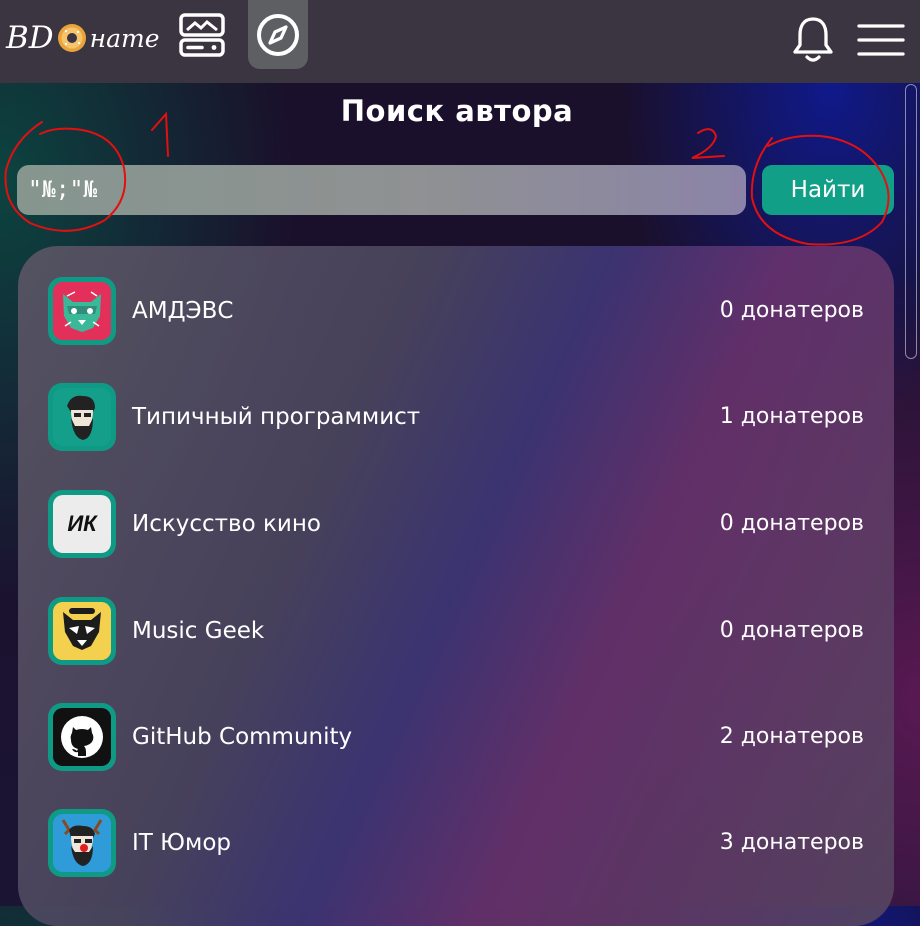  What do you see at coordinates (381, 190) in the screenshot?
I see `search-input: "№;"№` at bounding box center [381, 190].